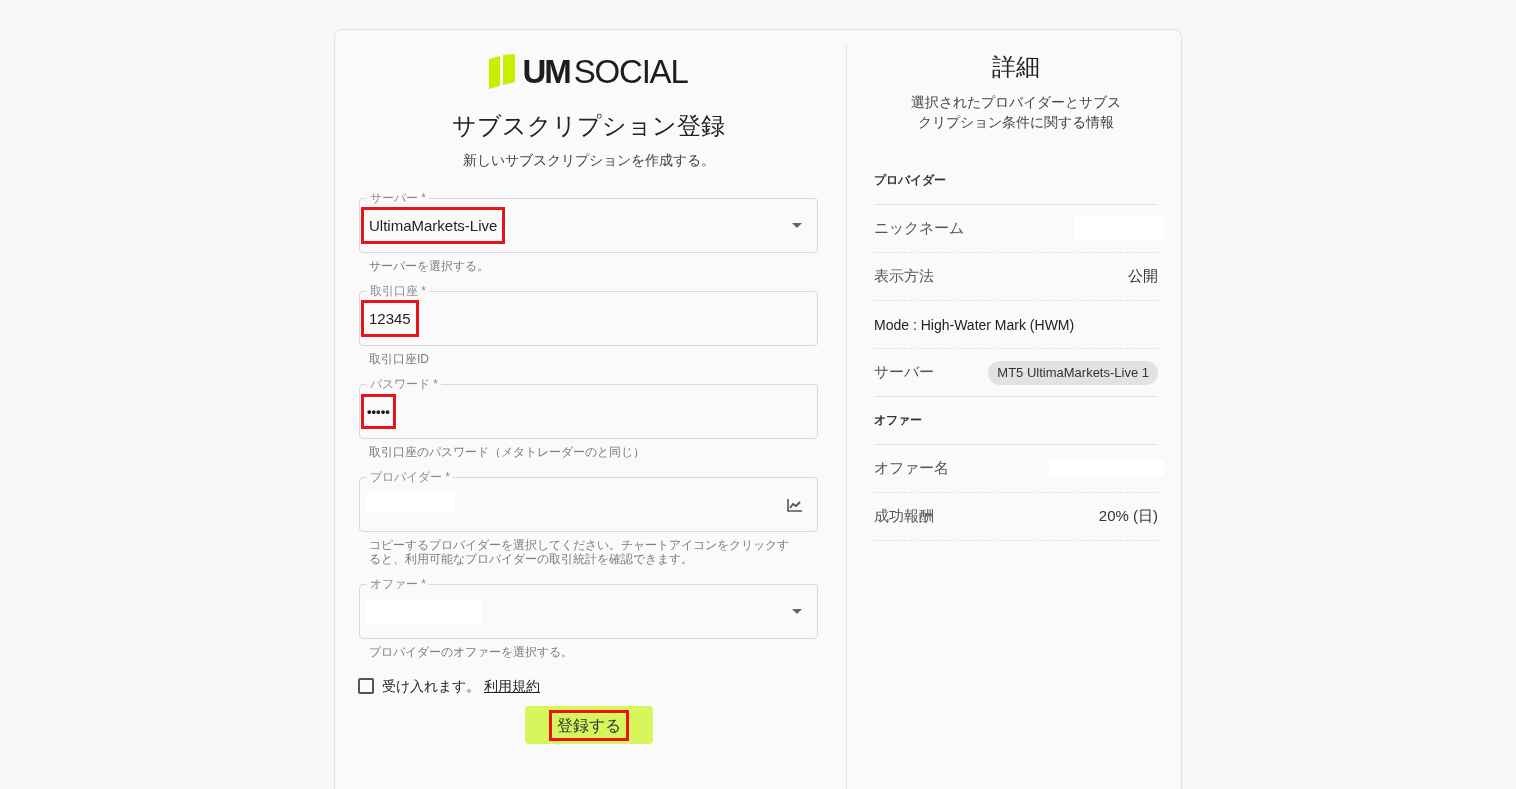 The height and width of the screenshot is (789, 1516). What do you see at coordinates (399, 359) in the screenshot?
I see `helper-text: 取引口座ID` at bounding box center [399, 359].